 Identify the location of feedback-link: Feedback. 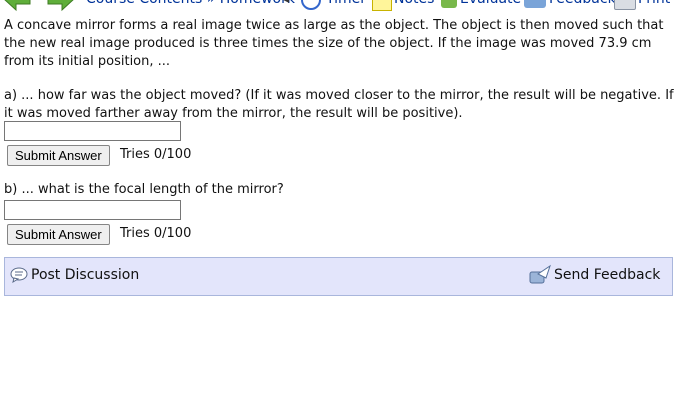
(582, 6).